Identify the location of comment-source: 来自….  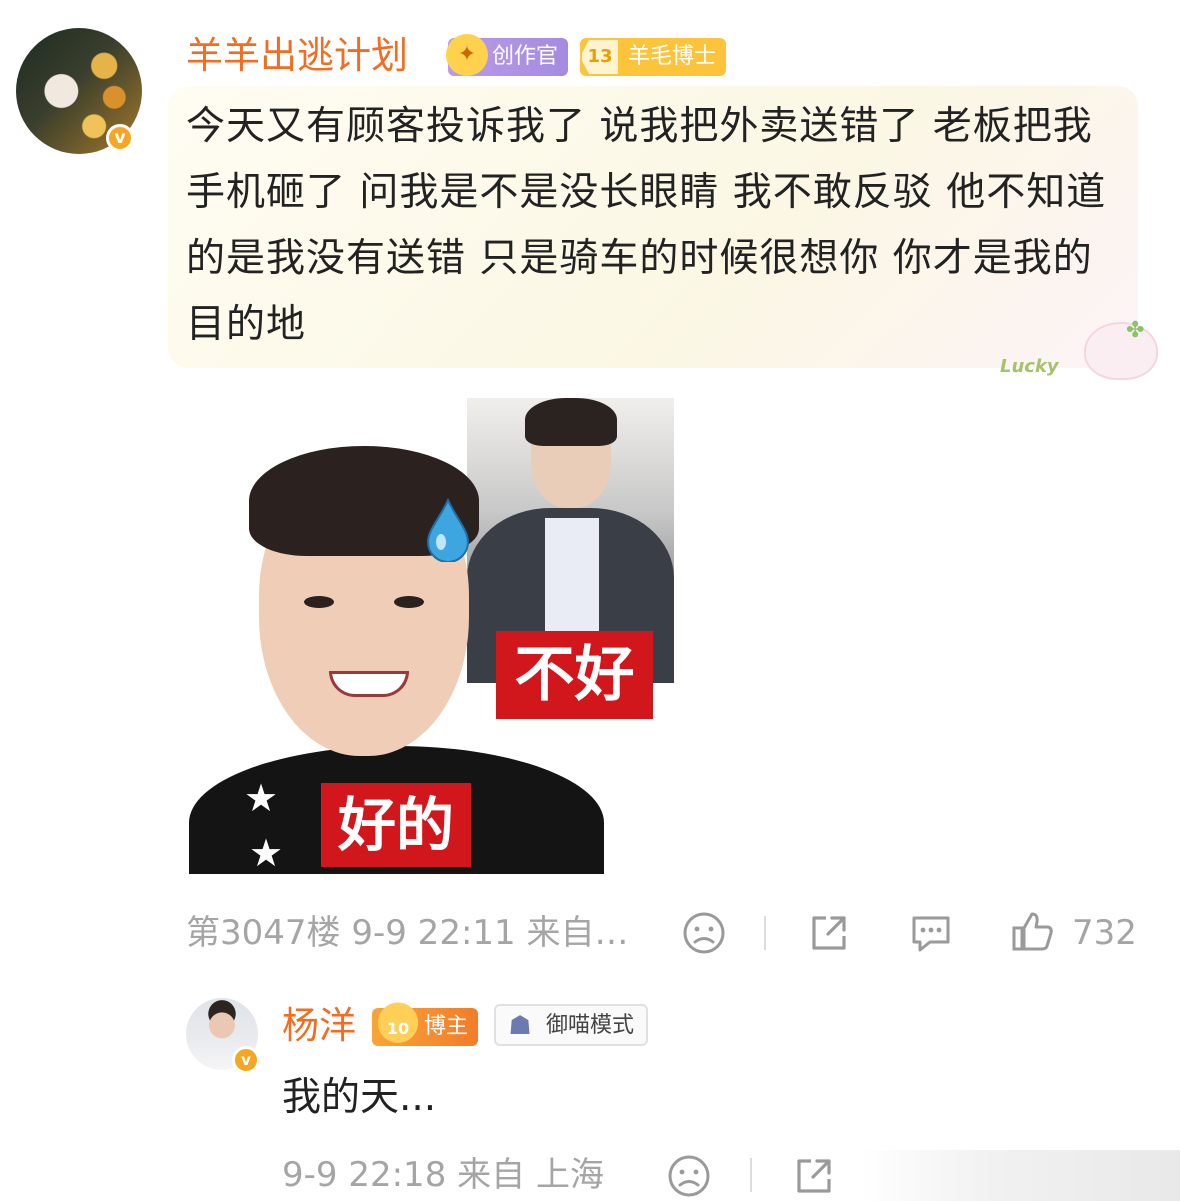
(577, 933).